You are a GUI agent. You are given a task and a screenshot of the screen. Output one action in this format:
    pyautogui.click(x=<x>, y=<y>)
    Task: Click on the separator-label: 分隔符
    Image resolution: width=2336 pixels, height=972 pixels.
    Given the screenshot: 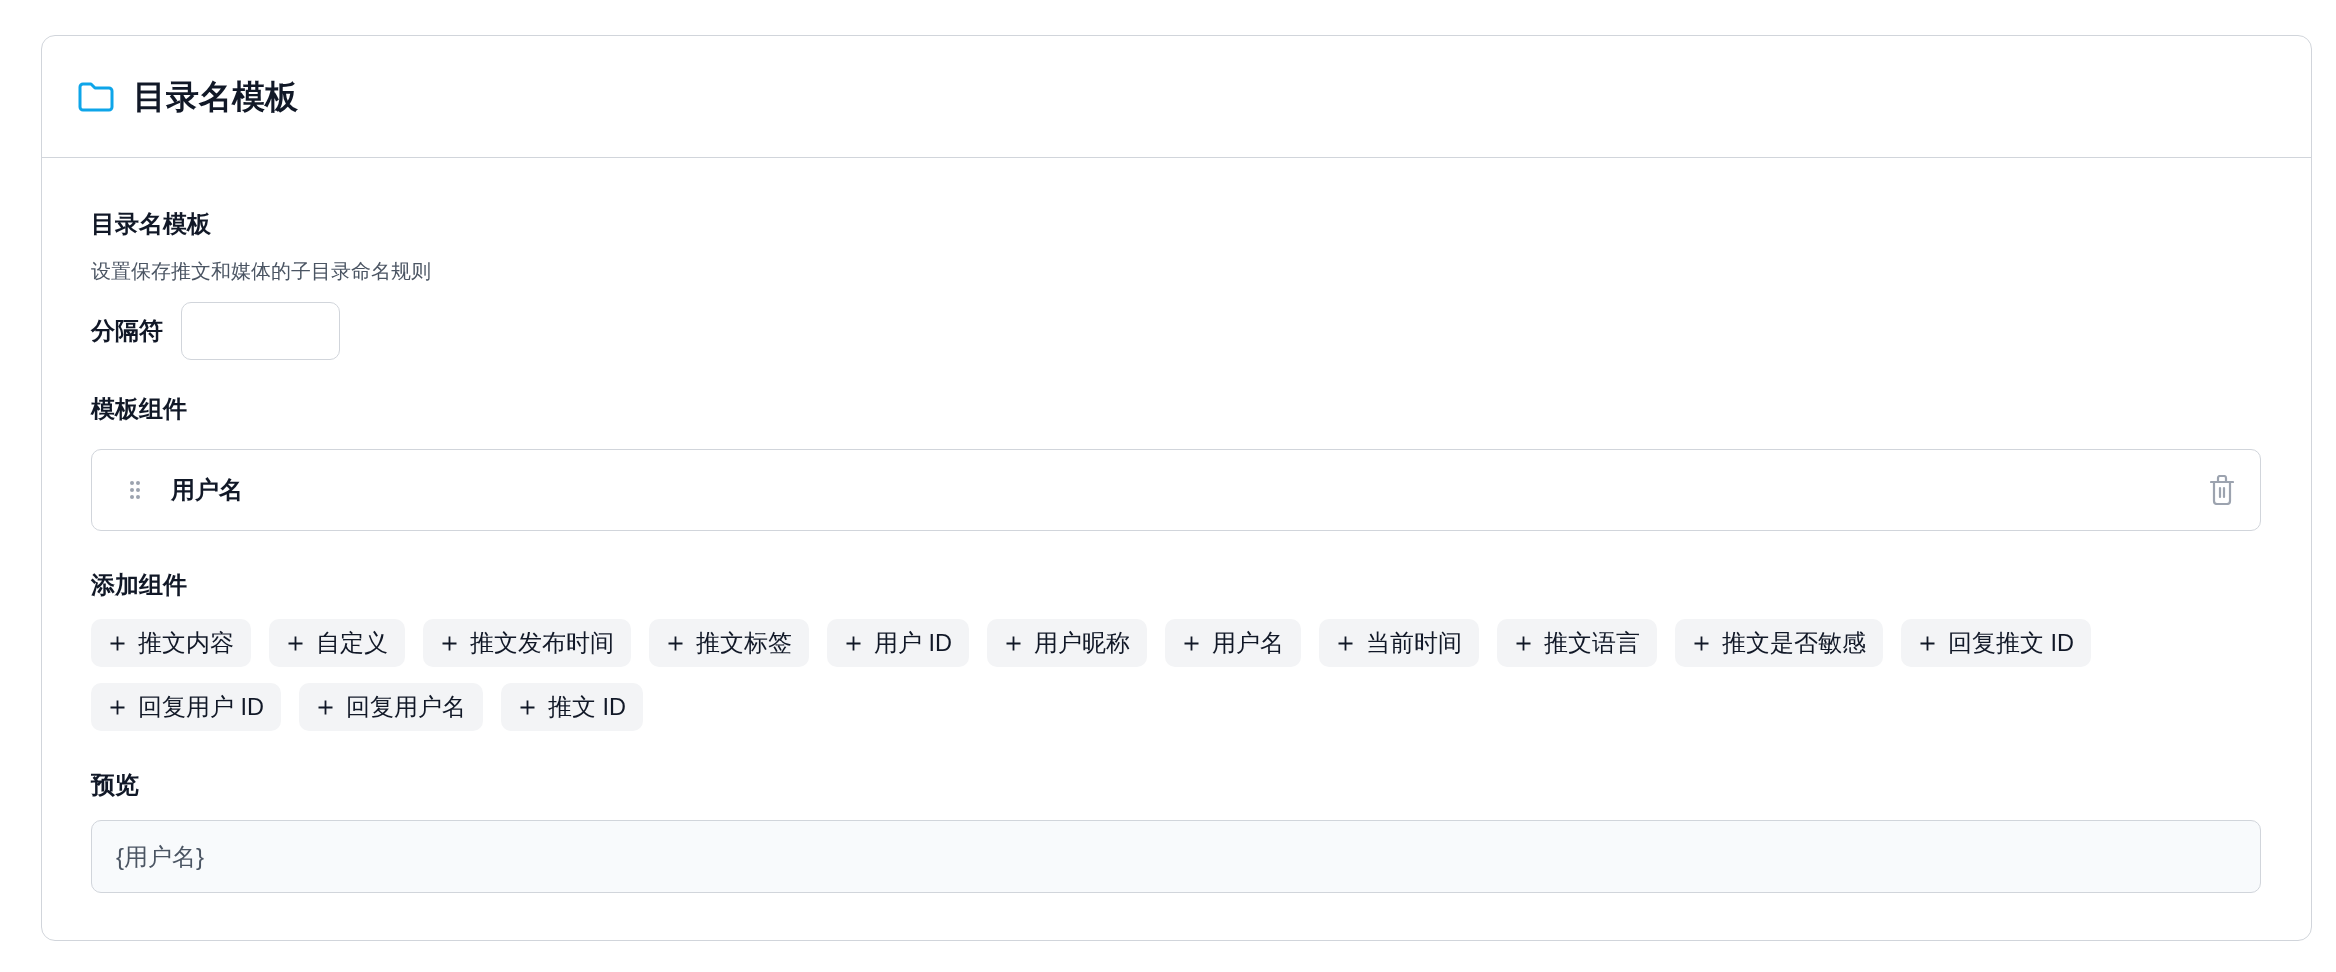 What is the action you would take?
    pyautogui.click(x=127, y=331)
    